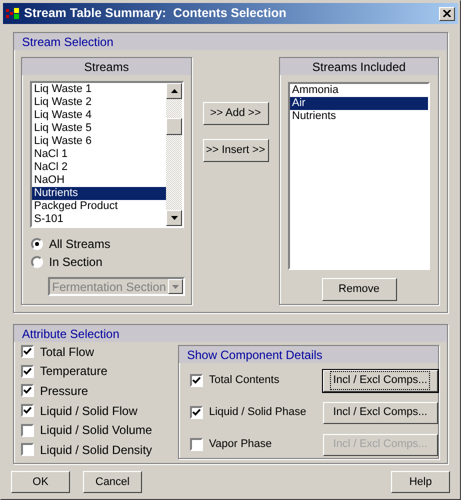 The height and width of the screenshot is (500, 461). What do you see at coordinates (112, 482) in the screenshot?
I see `dialog-button: Cancel` at bounding box center [112, 482].